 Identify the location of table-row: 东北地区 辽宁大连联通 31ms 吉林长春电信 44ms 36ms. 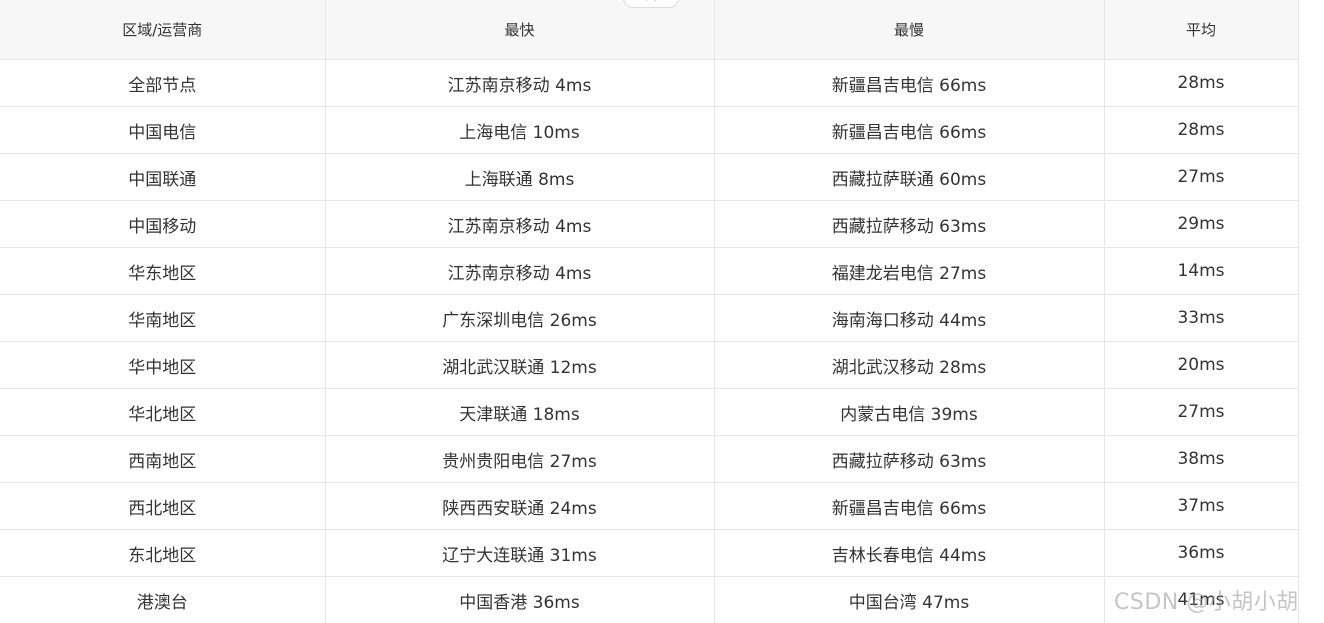
(649, 553).